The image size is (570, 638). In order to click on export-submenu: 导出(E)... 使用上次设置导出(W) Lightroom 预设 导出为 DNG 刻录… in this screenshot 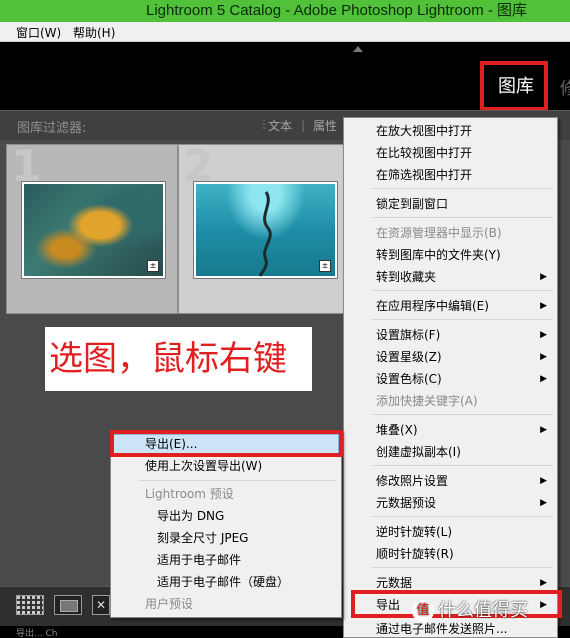, I will do `click(226, 524)`.